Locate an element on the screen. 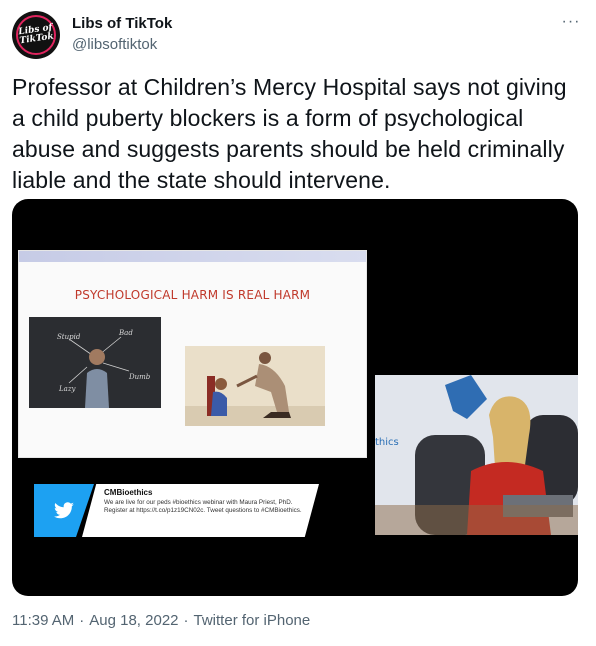 The image size is (596, 646). tweet-date: Aug 18, 2022 is located at coordinates (133, 620).